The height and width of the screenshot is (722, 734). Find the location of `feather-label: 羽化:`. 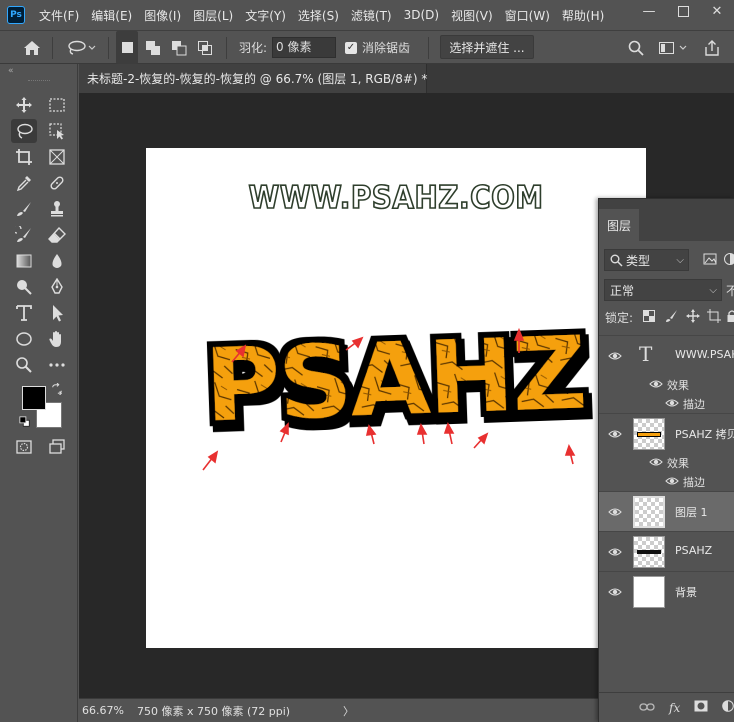

feather-label: 羽化: is located at coordinates (253, 48).